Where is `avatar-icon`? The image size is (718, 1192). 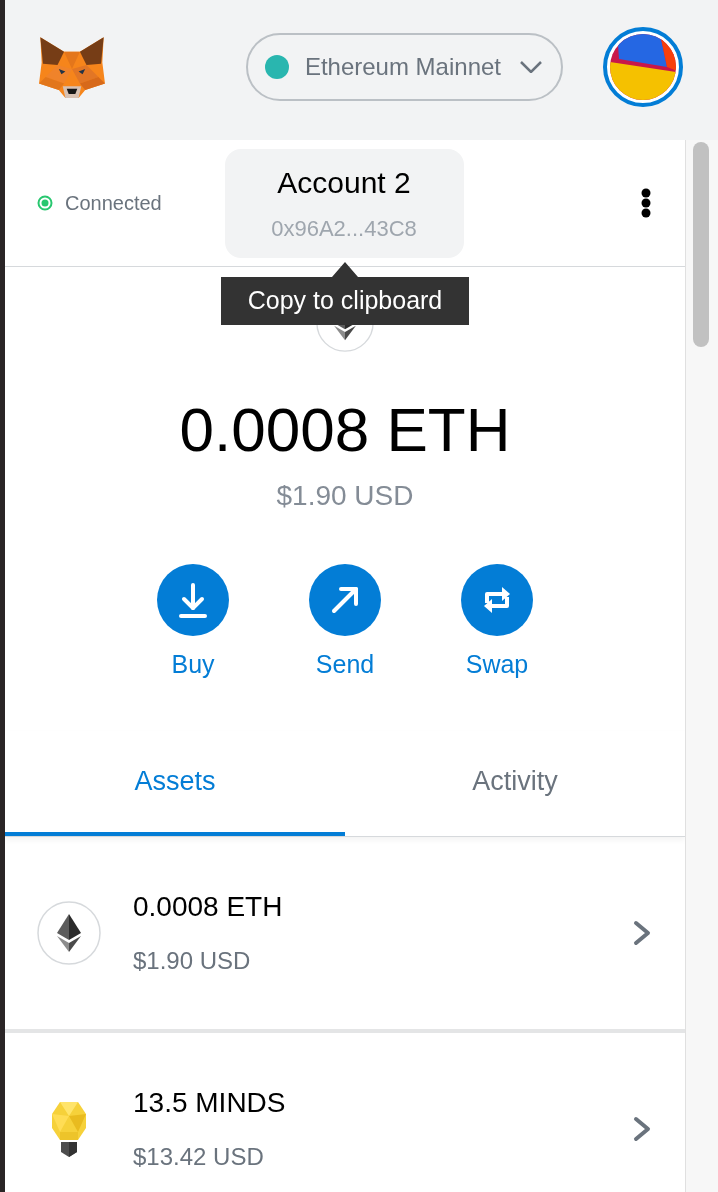 avatar-icon is located at coordinates (643, 67).